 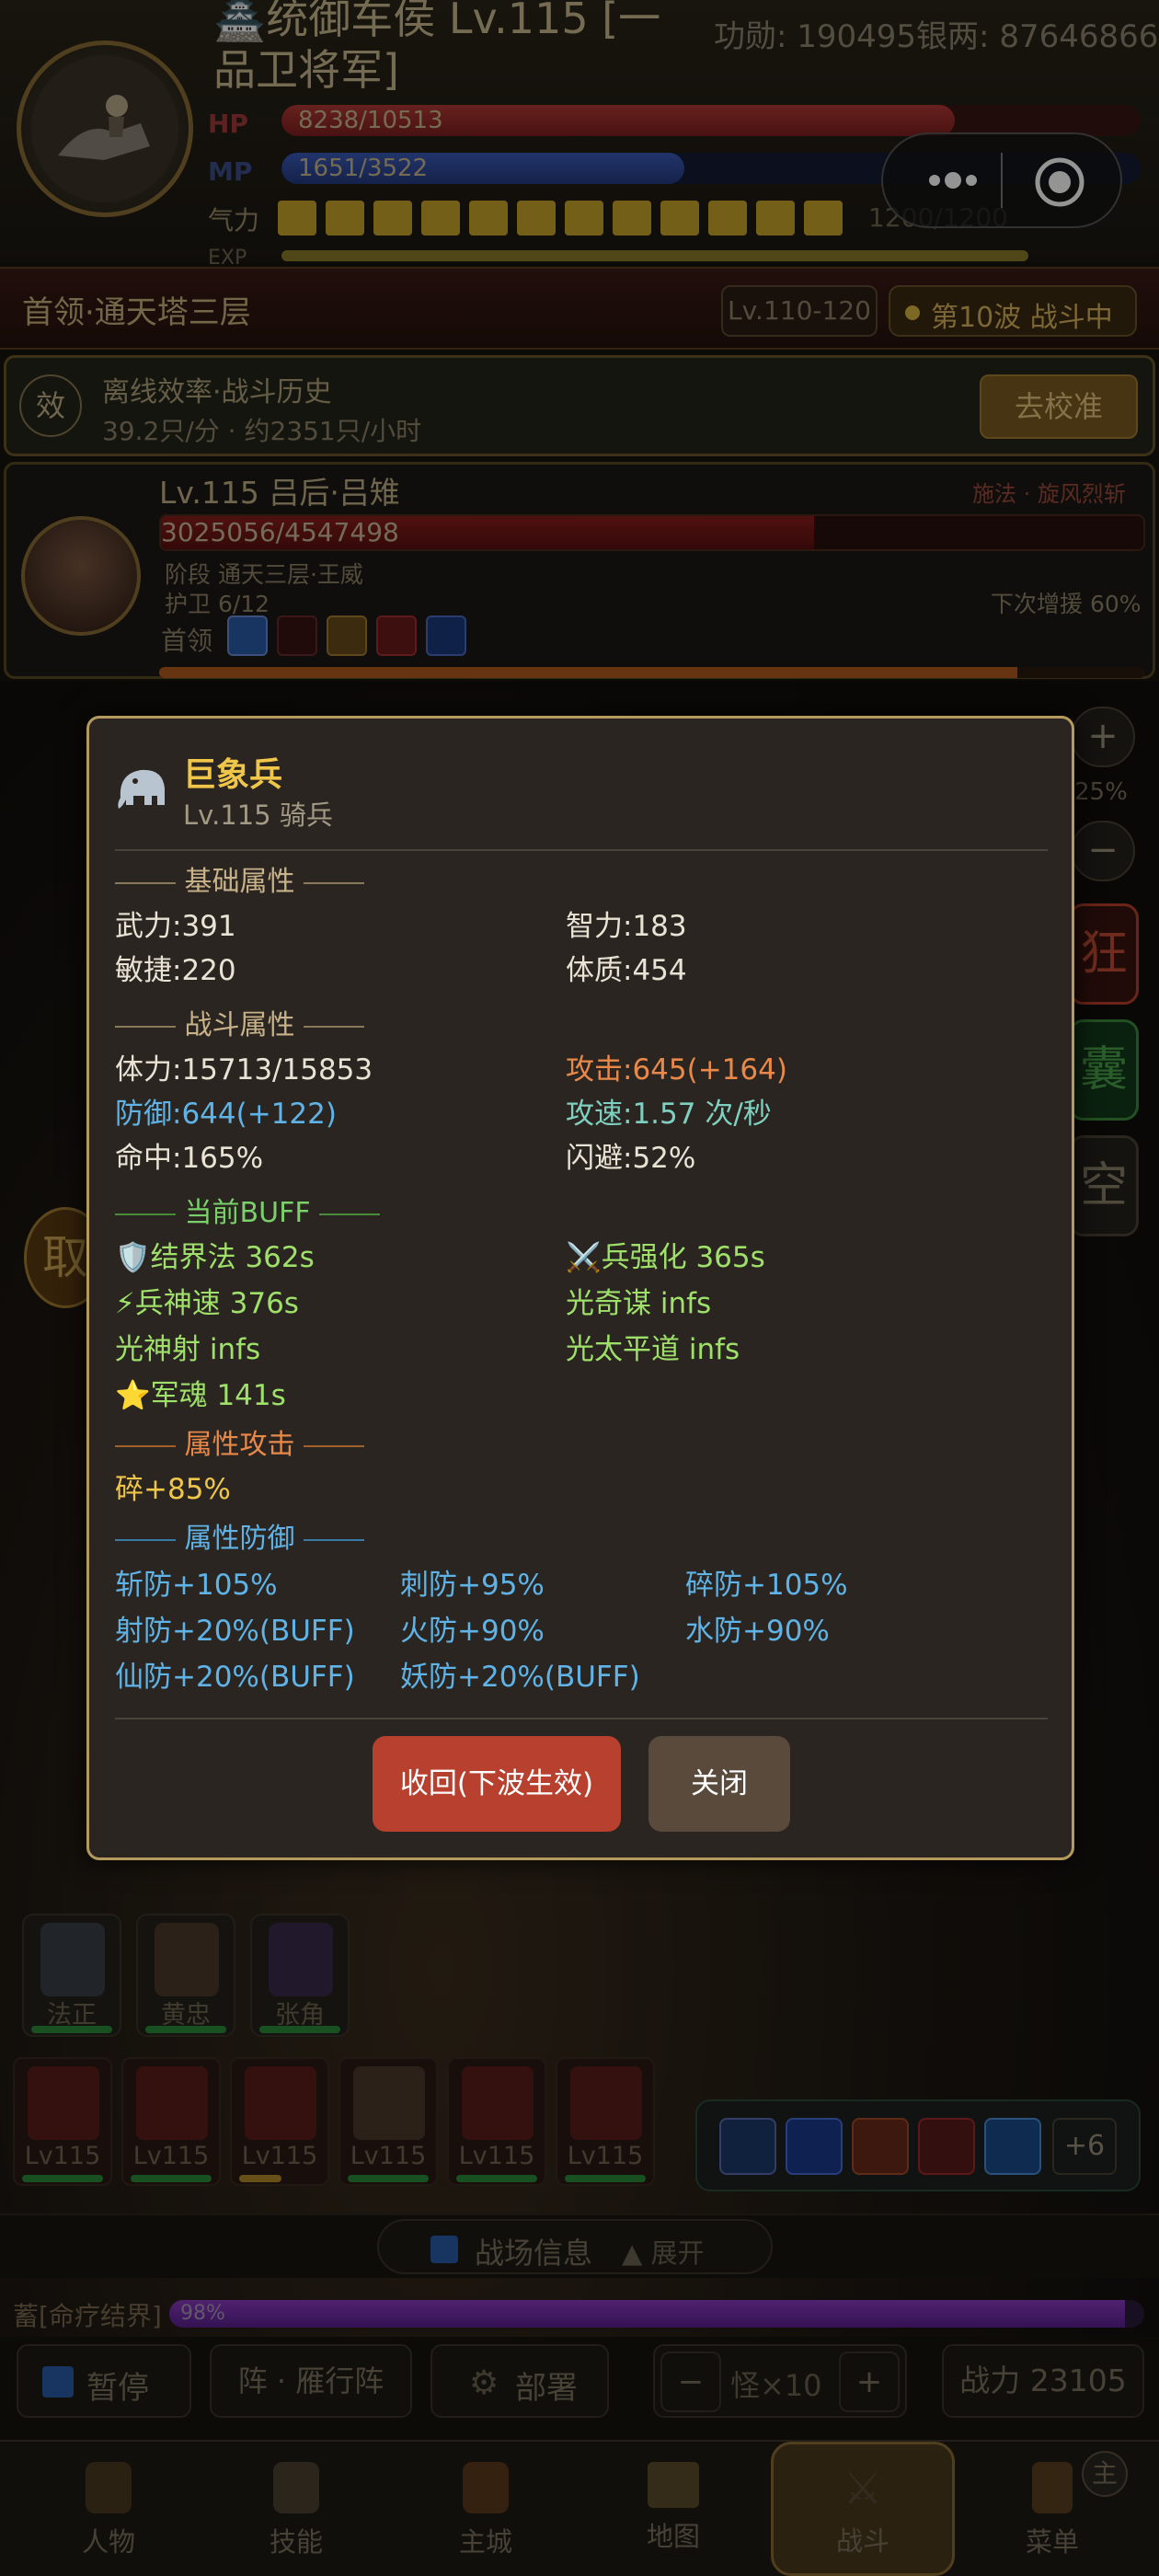 What do you see at coordinates (631, 1158) in the screenshot?
I see `attr-dodge: 闪避:52%` at bounding box center [631, 1158].